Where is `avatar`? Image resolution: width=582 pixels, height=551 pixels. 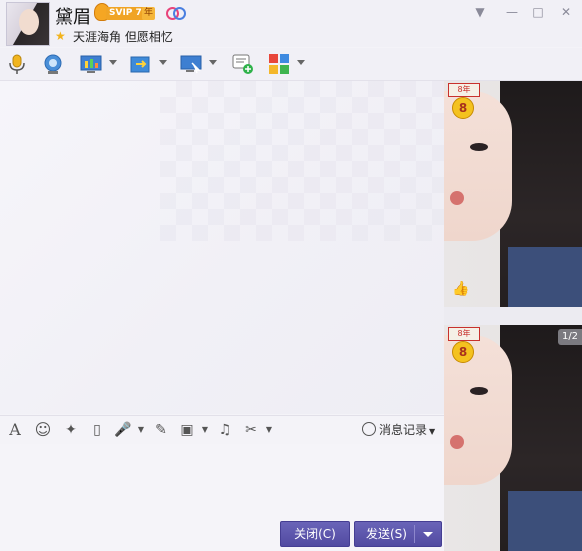 avatar is located at coordinates (28, 24).